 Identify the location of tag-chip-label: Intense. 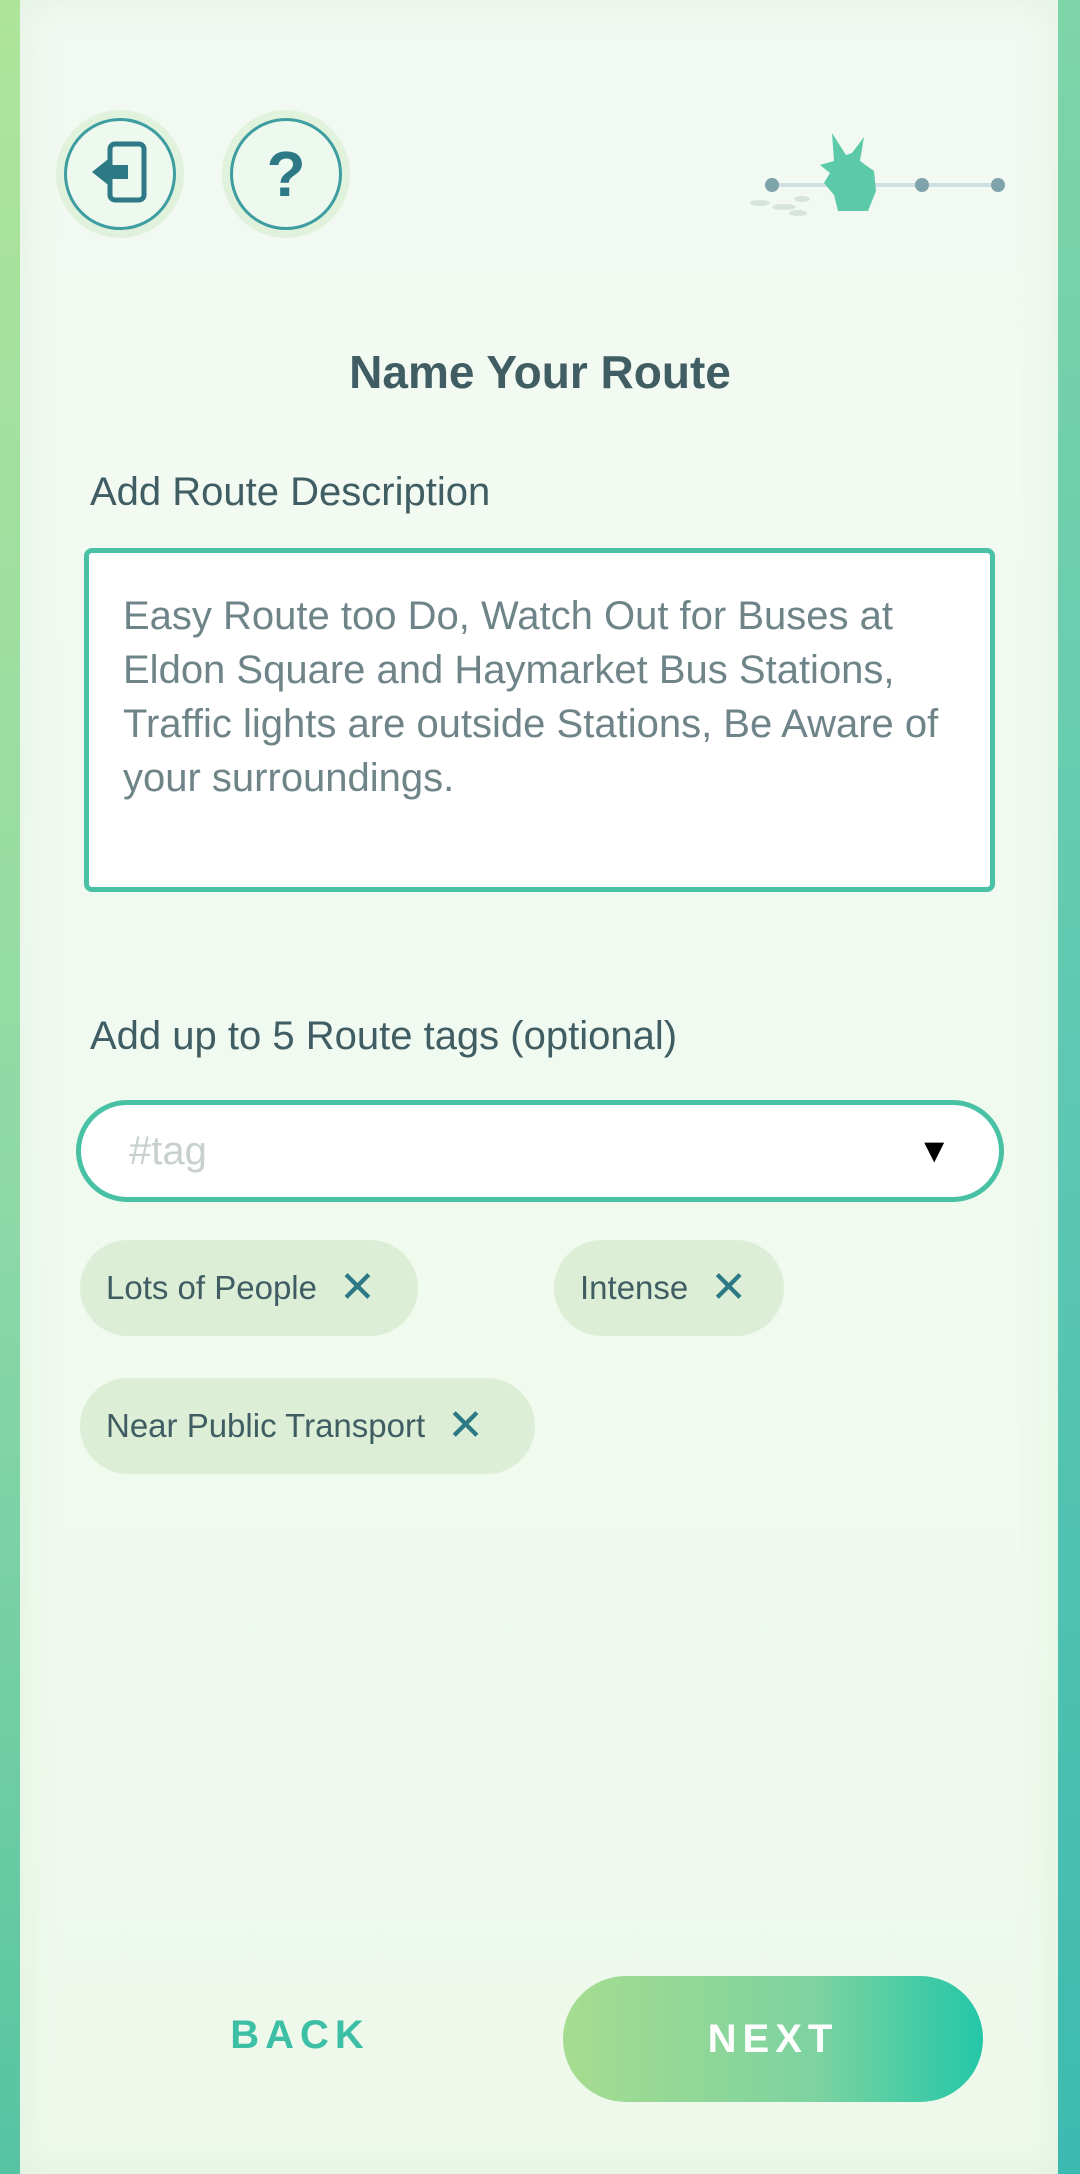
(634, 1287).